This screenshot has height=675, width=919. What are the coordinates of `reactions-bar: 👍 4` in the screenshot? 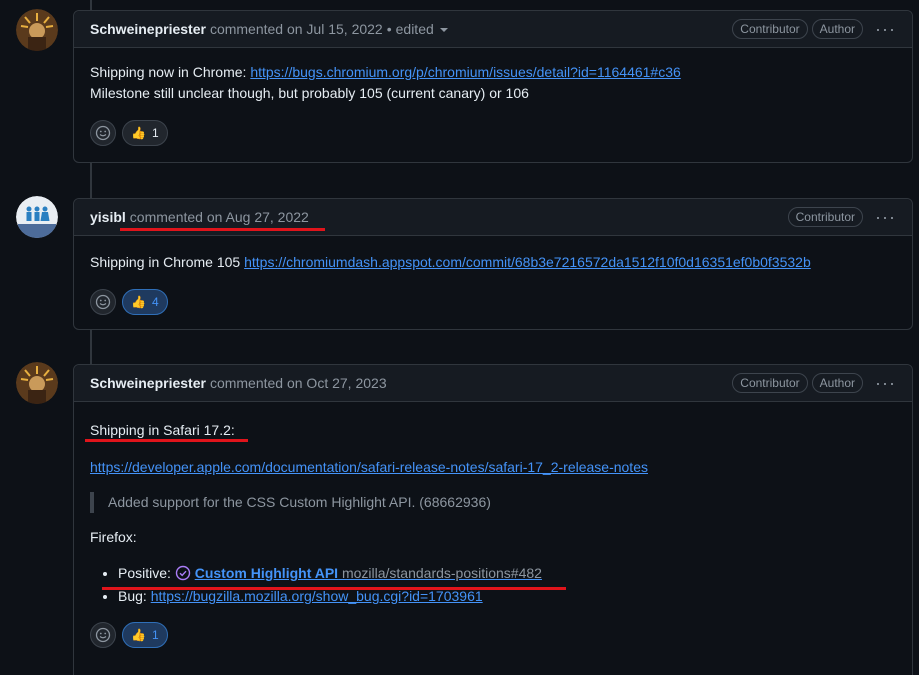 It's located at (493, 300).